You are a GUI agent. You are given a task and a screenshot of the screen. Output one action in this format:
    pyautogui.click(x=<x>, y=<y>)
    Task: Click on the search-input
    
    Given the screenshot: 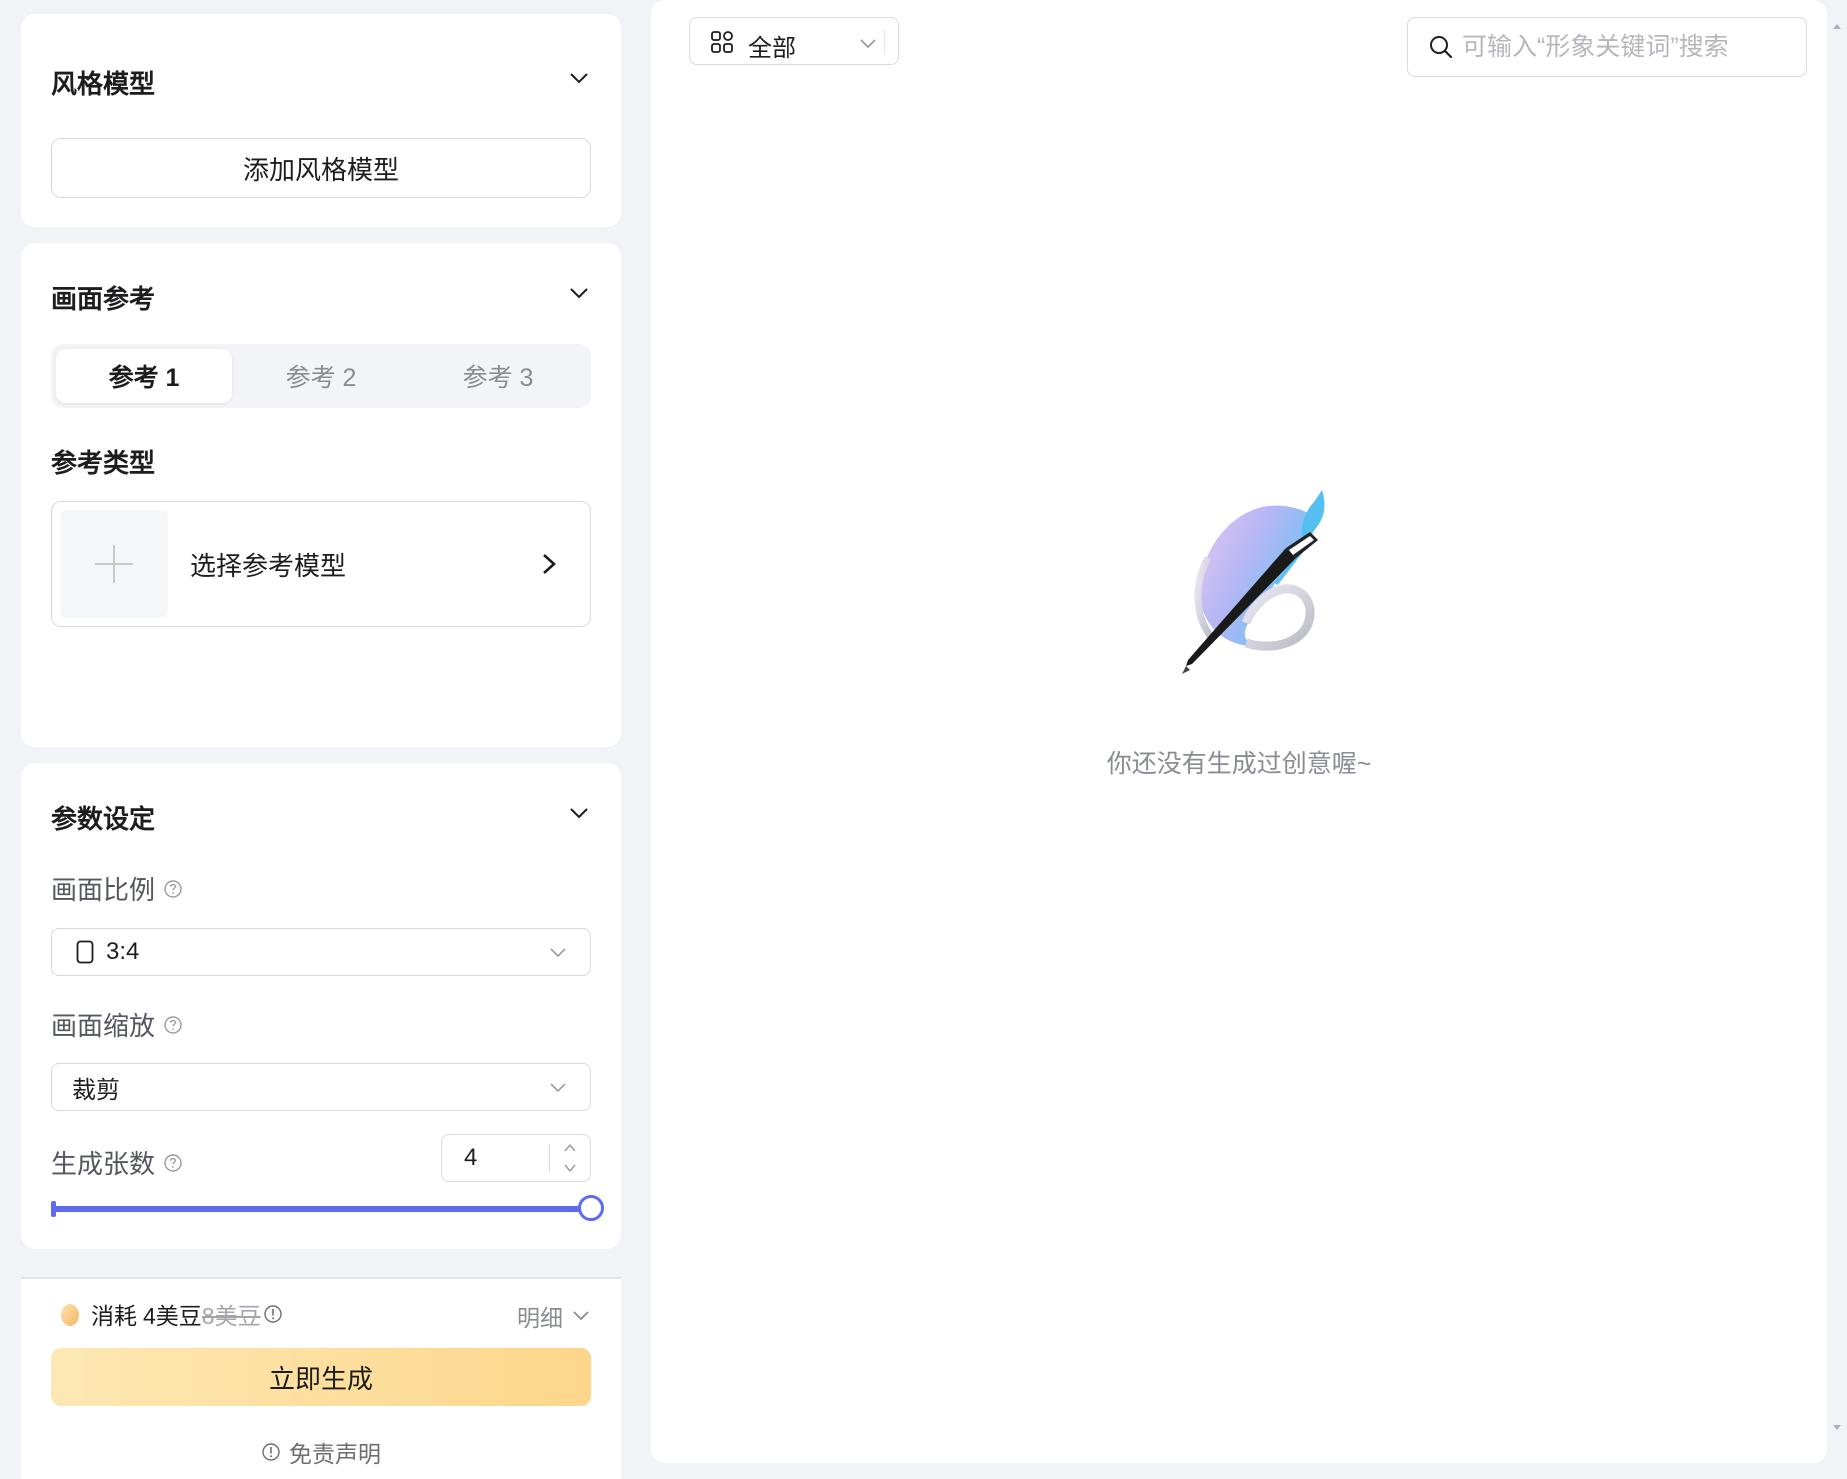 What is the action you would take?
    pyautogui.click(x=1627, y=47)
    